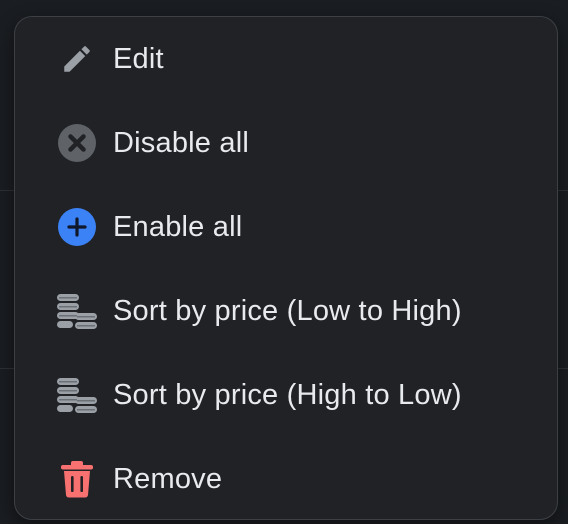  I want to click on menu-item-label: Sort by price (High to Low), so click(287, 395).